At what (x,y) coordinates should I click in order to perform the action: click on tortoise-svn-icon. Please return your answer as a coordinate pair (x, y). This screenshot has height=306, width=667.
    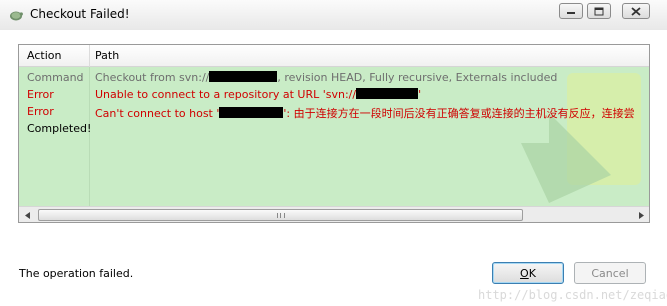
    Looking at the image, I should click on (16, 15).